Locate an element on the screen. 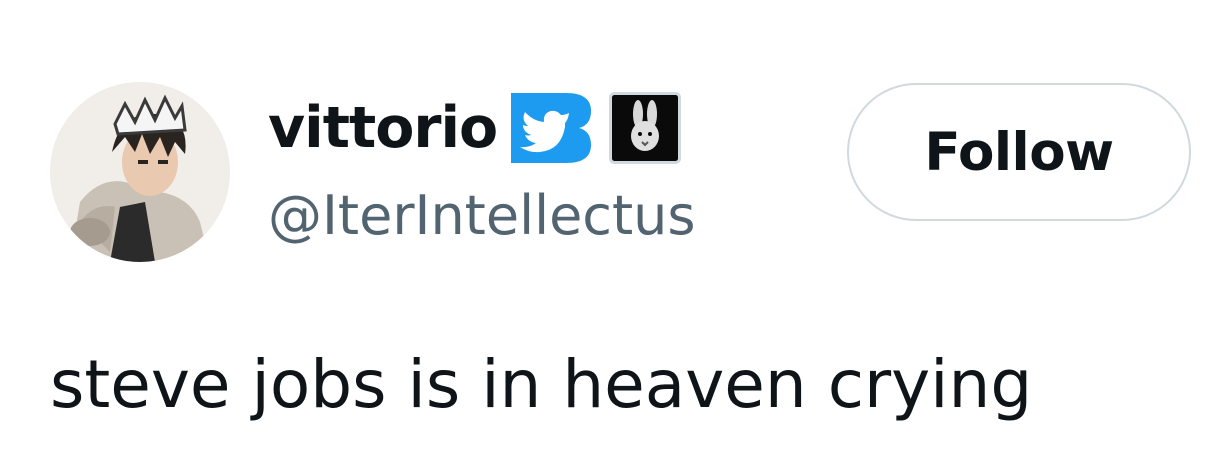  author-handle: @IterIntellectus is located at coordinates (482, 216).